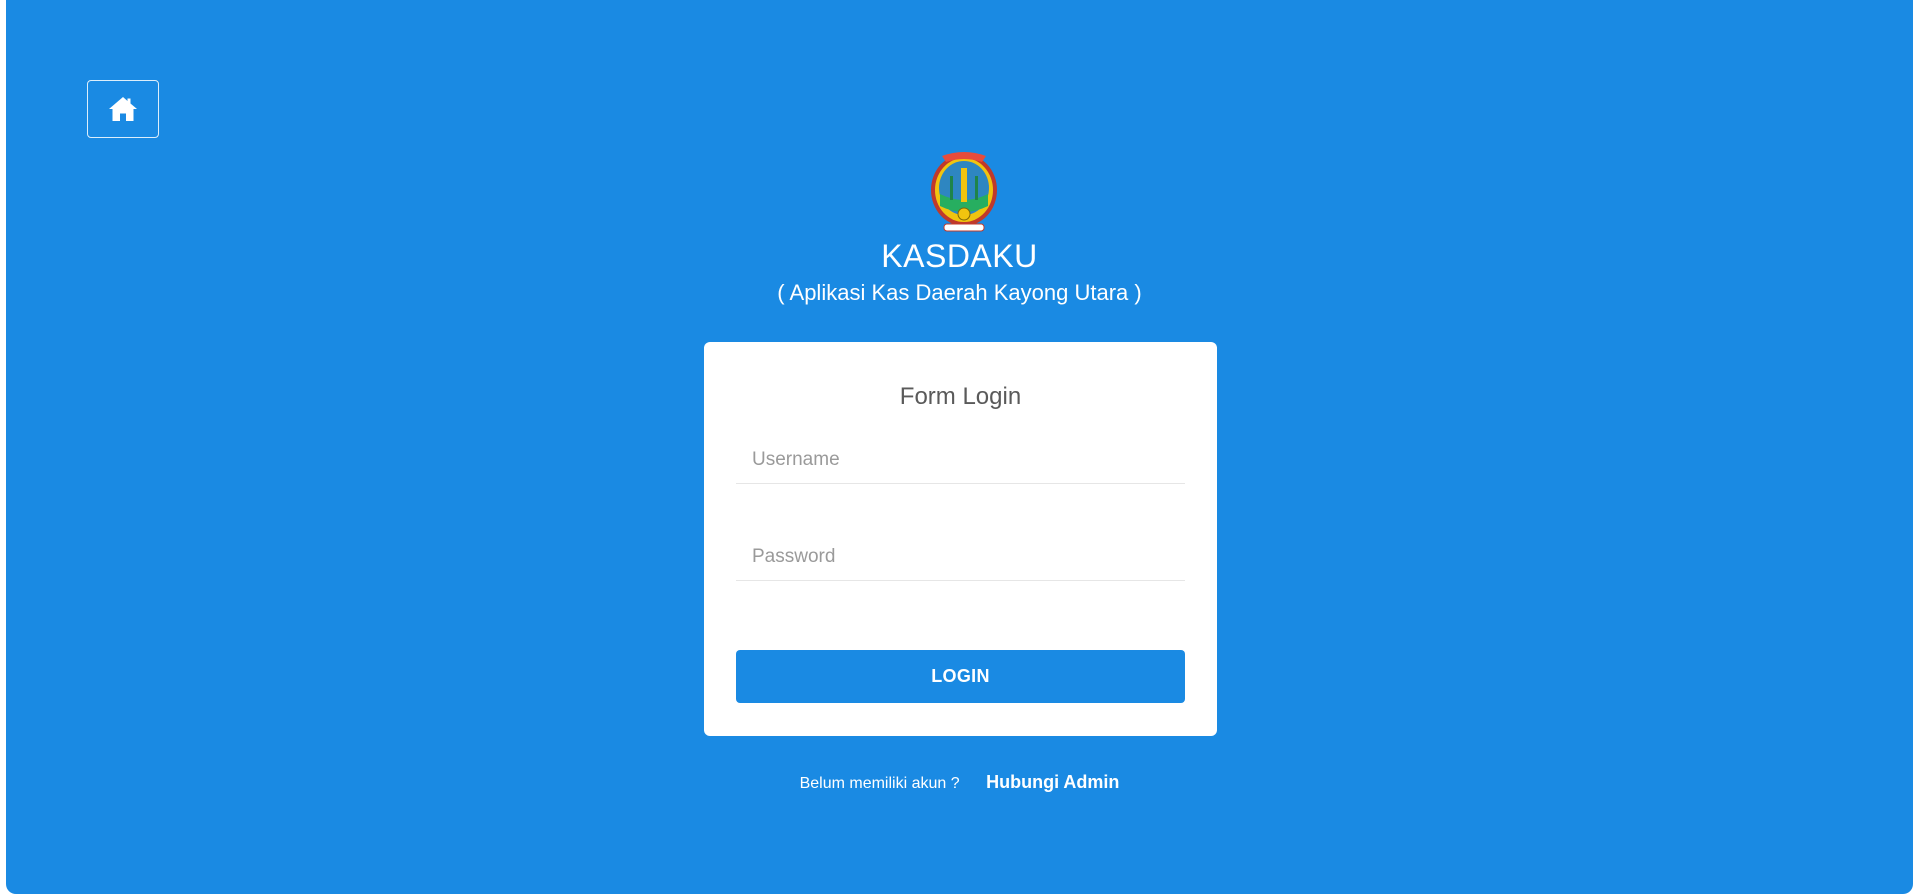  Describe the element at coordinates (959, 256) in the screenshot. I see `app-title: KASDAKU` at that location.